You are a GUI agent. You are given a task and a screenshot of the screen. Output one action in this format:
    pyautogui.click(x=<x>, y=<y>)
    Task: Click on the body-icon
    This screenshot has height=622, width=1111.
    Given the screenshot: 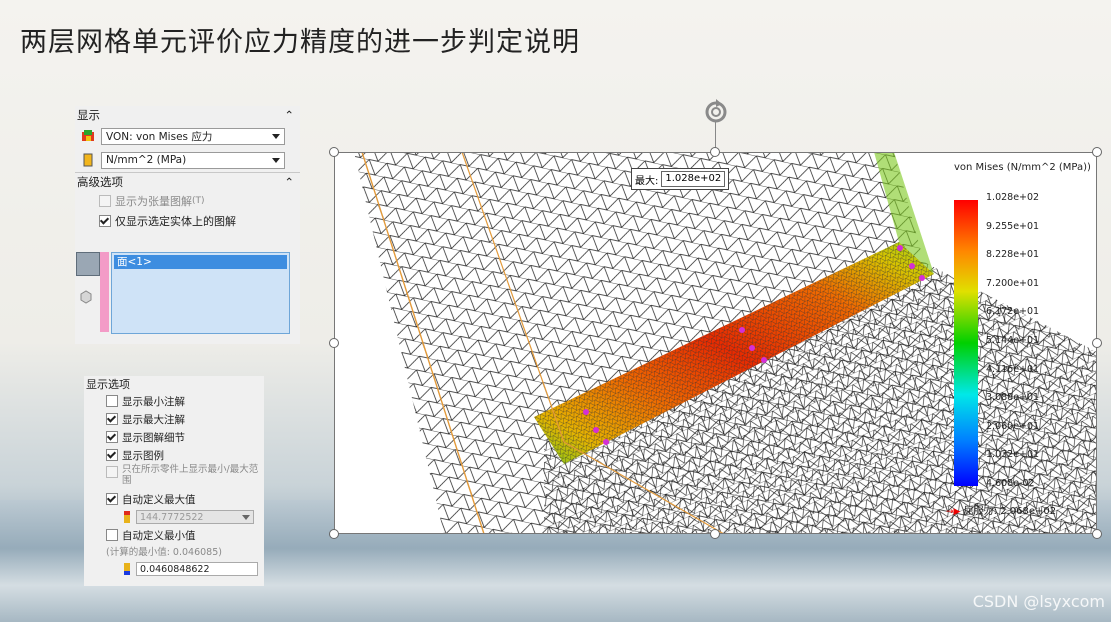 What is the action you would take?
    pyautogui.click(x=86, y=297)
    